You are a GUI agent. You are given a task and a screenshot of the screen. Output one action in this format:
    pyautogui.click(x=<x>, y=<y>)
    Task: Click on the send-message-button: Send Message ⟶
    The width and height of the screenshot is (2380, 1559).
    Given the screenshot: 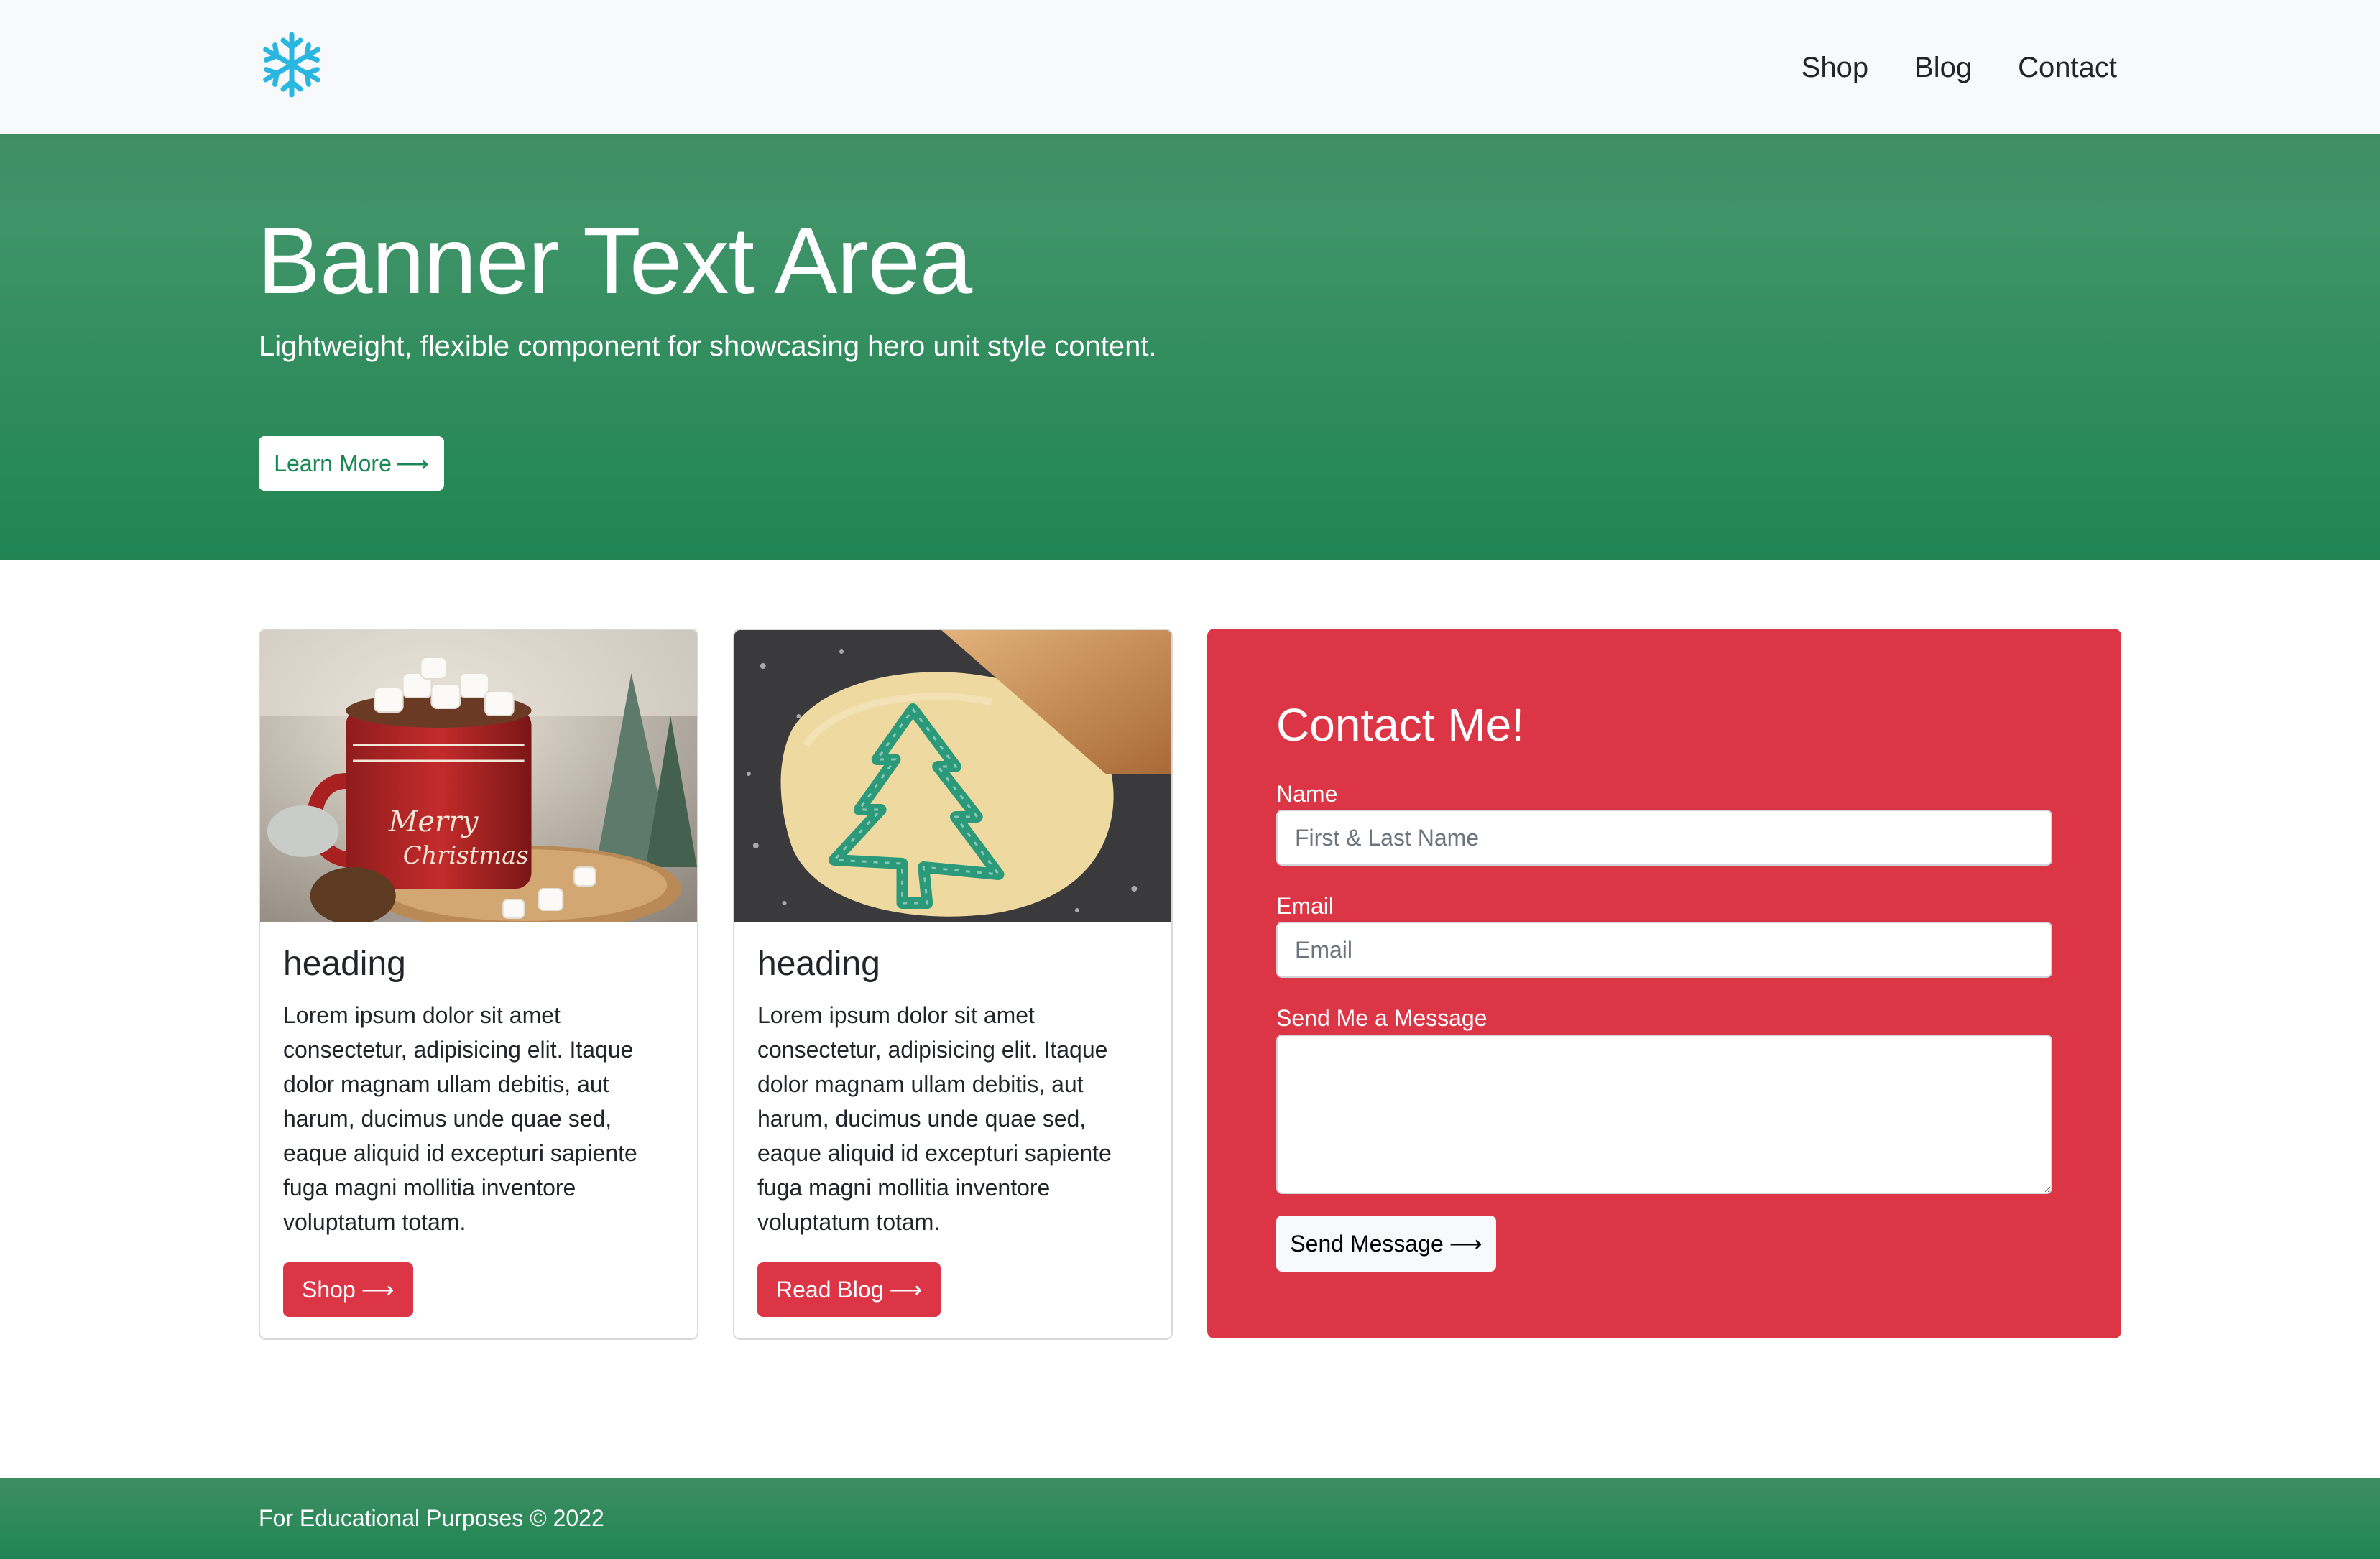 What is the action you would take?
    pyautogui.click(x=1386, y=1244)
    